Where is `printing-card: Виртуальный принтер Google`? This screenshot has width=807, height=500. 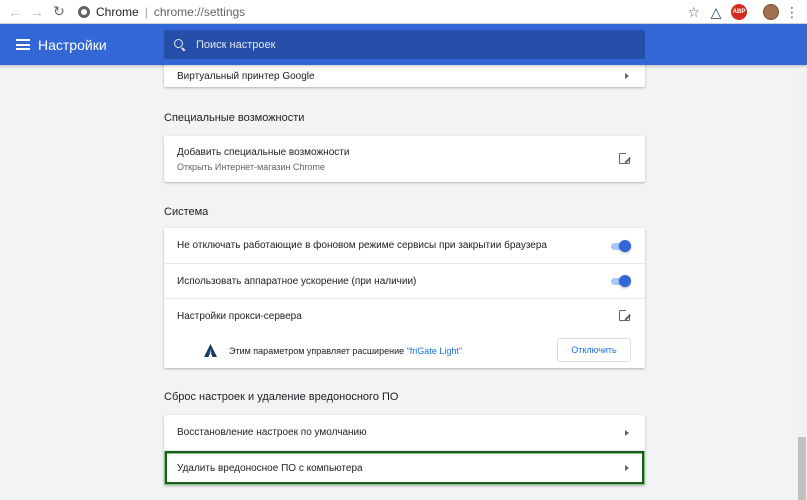 printing-card: Виртуальный принтер Google is located at coordinates (404, 76).